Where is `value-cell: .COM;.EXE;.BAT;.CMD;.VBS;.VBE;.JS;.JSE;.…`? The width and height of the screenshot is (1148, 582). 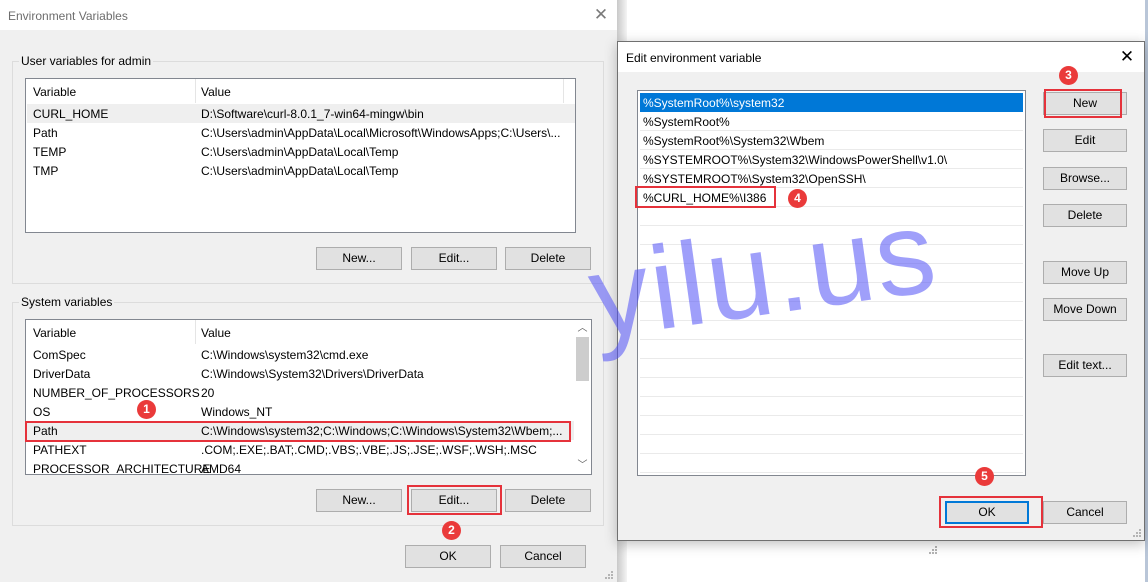
value-cell: .COM;.EXE;.BAT;.CMD;.VBS;.VBE;.JS;.JSE;.… is located at coordinates (369, 450).